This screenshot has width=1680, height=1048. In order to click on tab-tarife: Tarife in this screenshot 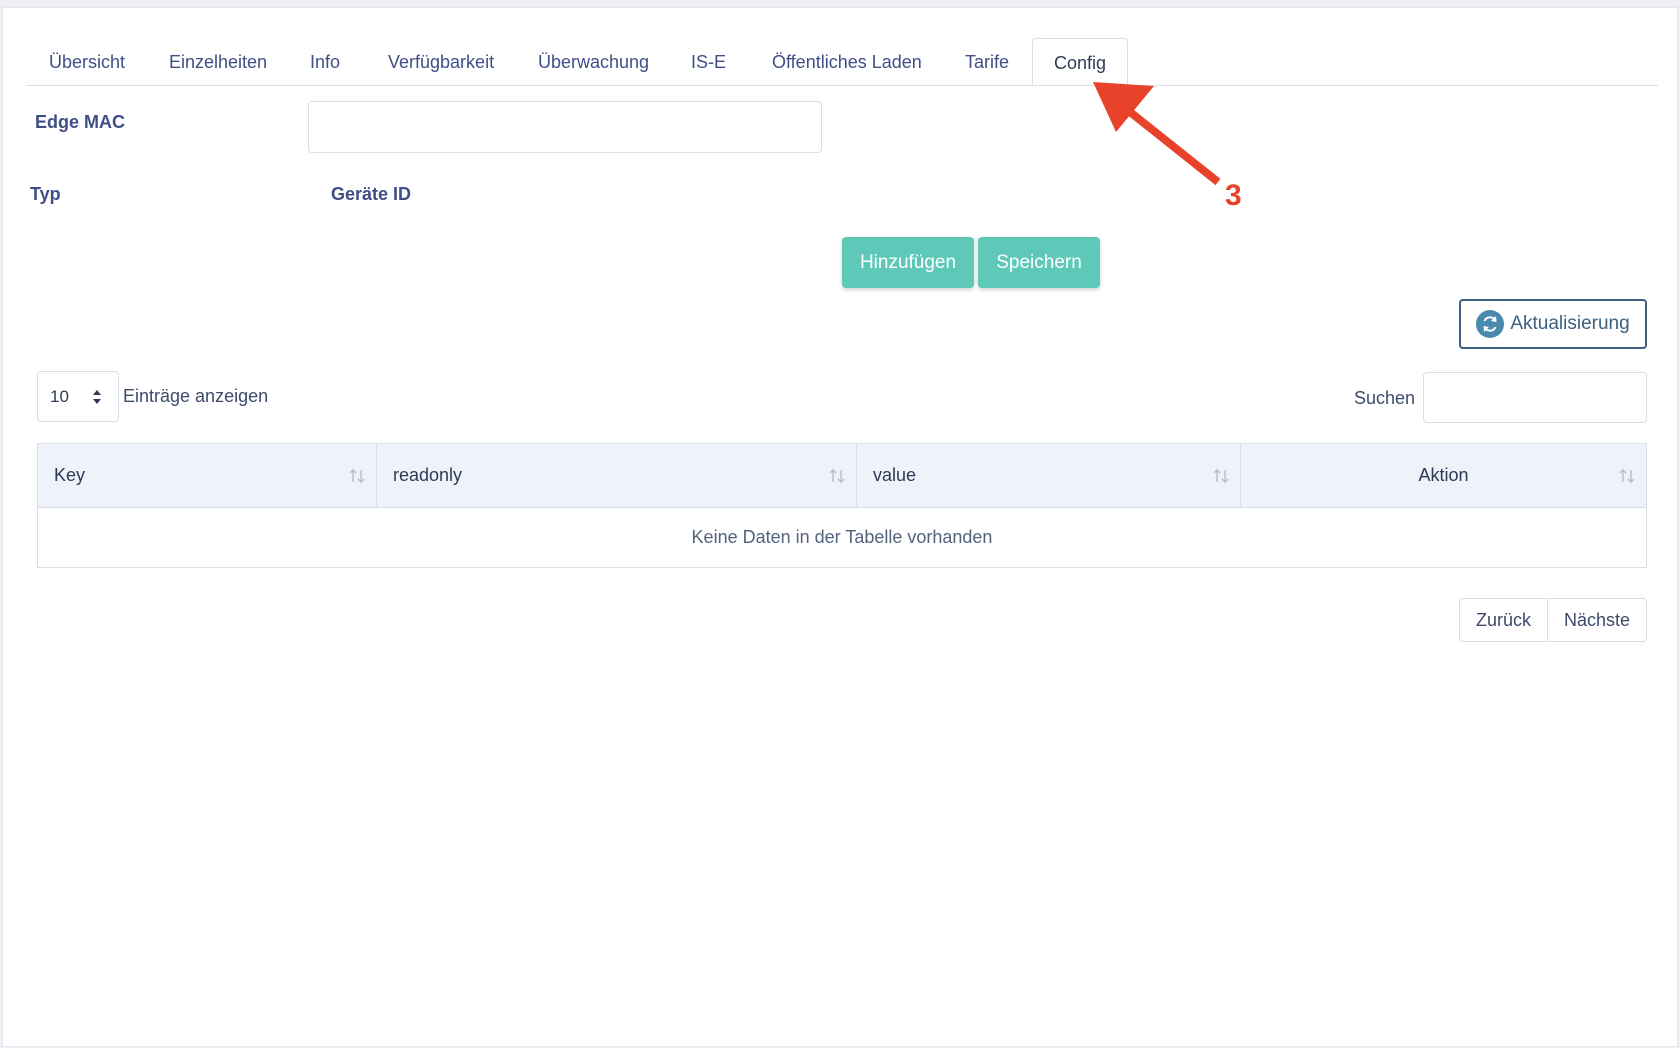, I will do `click(987, 61)`.